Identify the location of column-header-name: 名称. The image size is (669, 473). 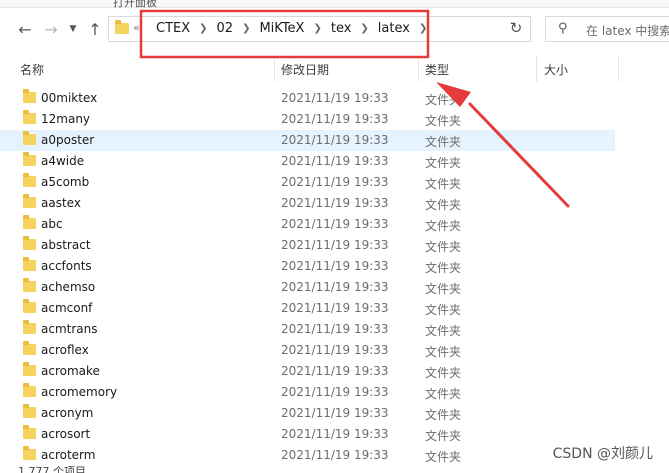
(32, 69).